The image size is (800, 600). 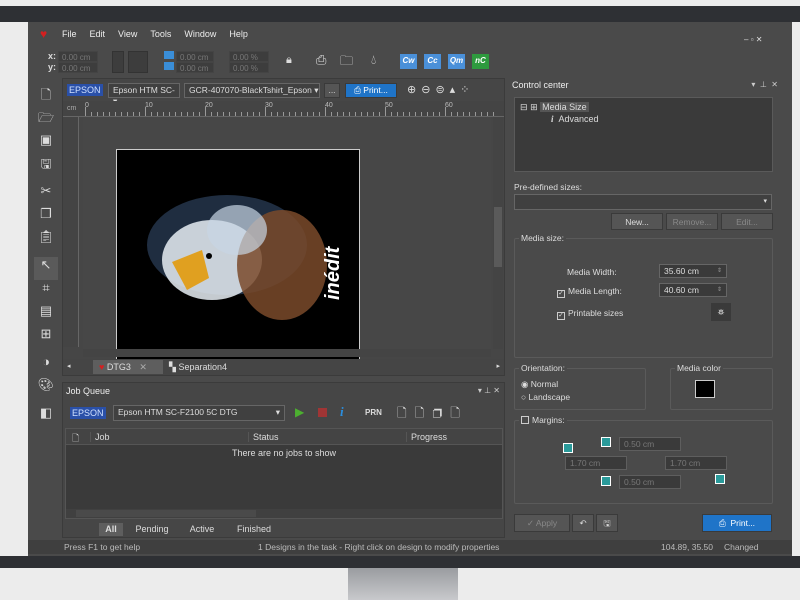 I want to click on zoom-fit-icon: ⊜, so click(x=442, y=90).